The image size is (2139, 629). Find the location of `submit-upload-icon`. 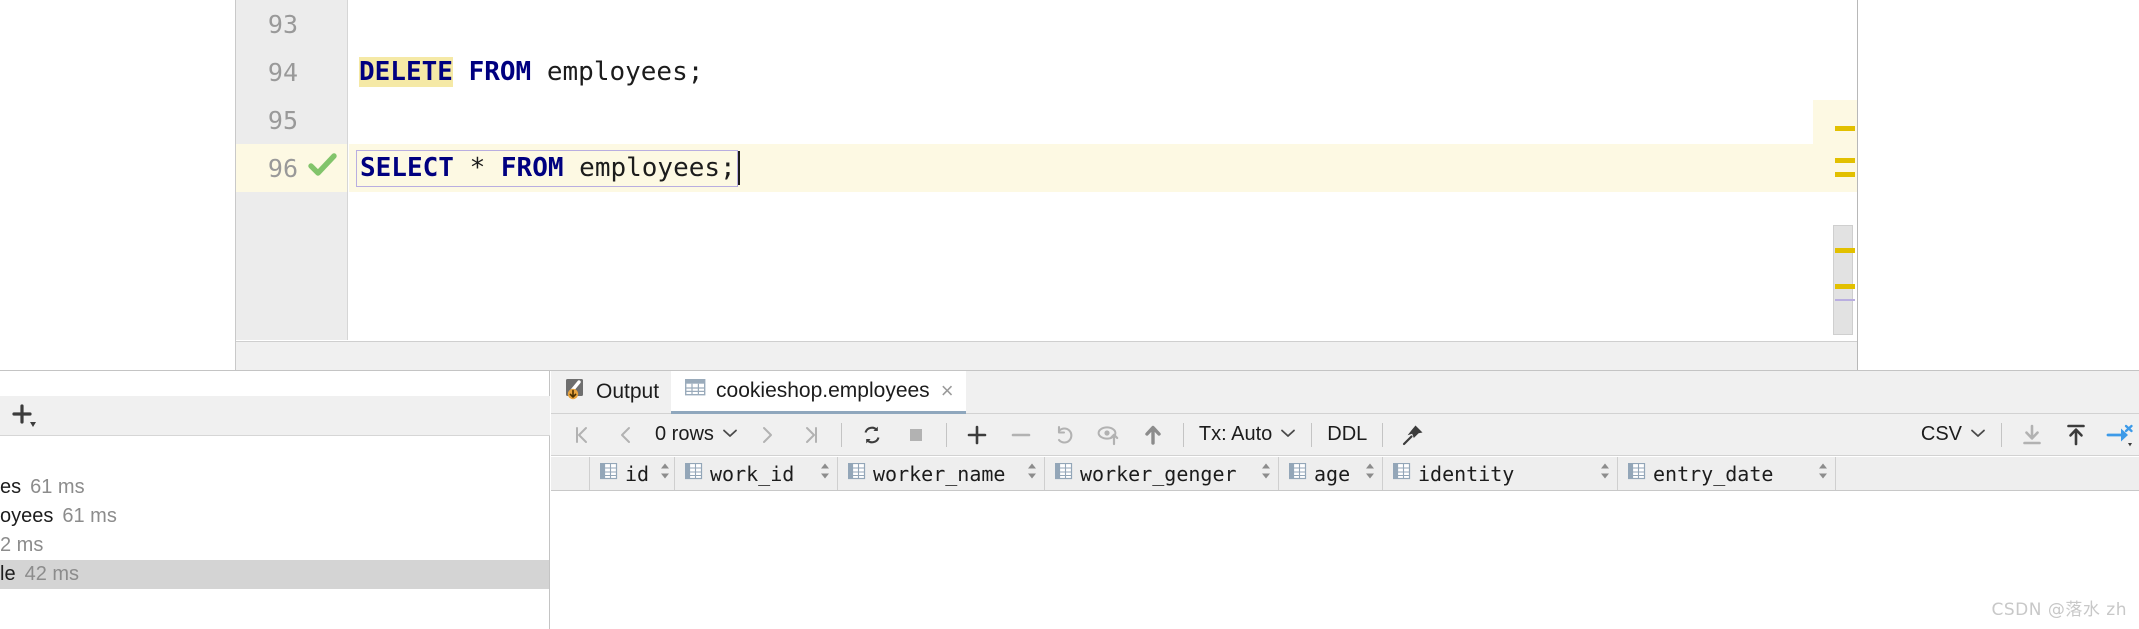

submit-upload-icon is located at coordinates (1153, 435).